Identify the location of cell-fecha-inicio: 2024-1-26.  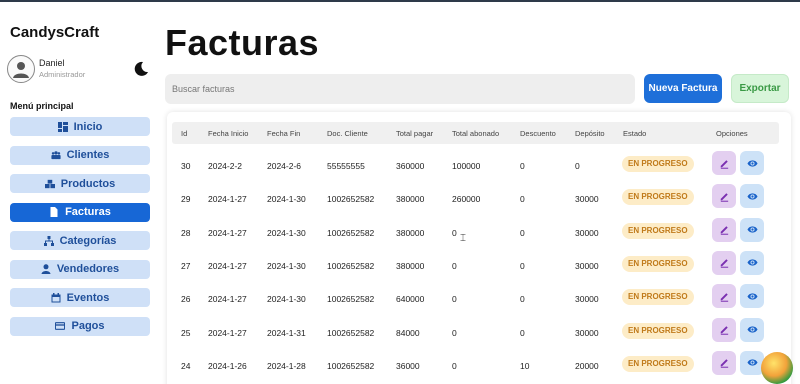
(227, 365).